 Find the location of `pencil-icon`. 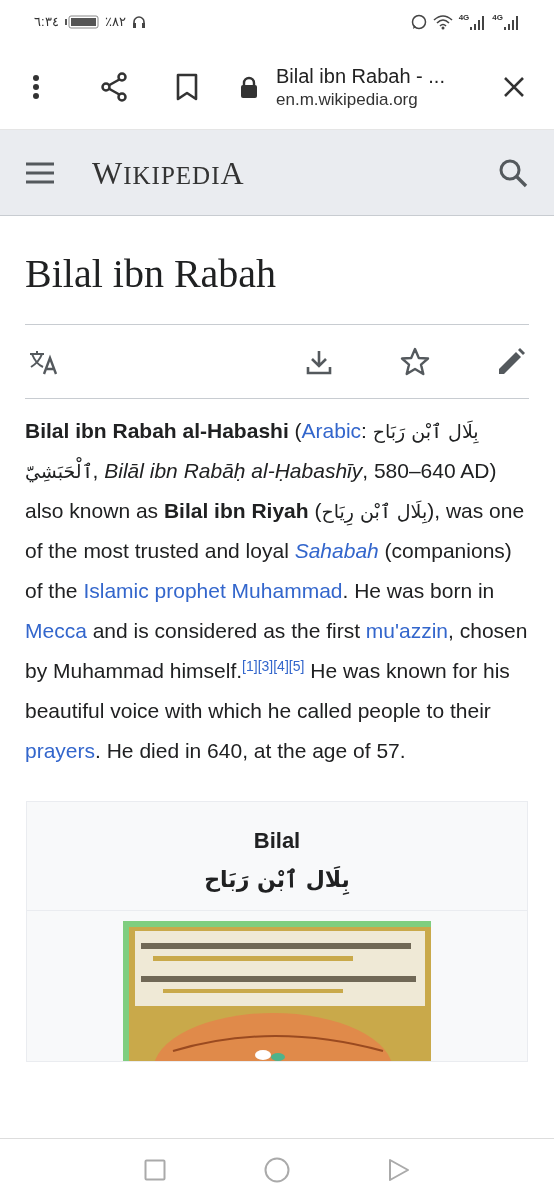

pencil-icon is located at coordinates (511, 361).